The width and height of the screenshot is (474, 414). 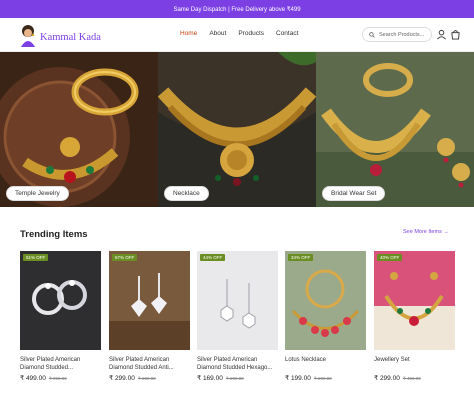 I want to click on current-price: ₹ 499.00, so click(x=33, y=378).